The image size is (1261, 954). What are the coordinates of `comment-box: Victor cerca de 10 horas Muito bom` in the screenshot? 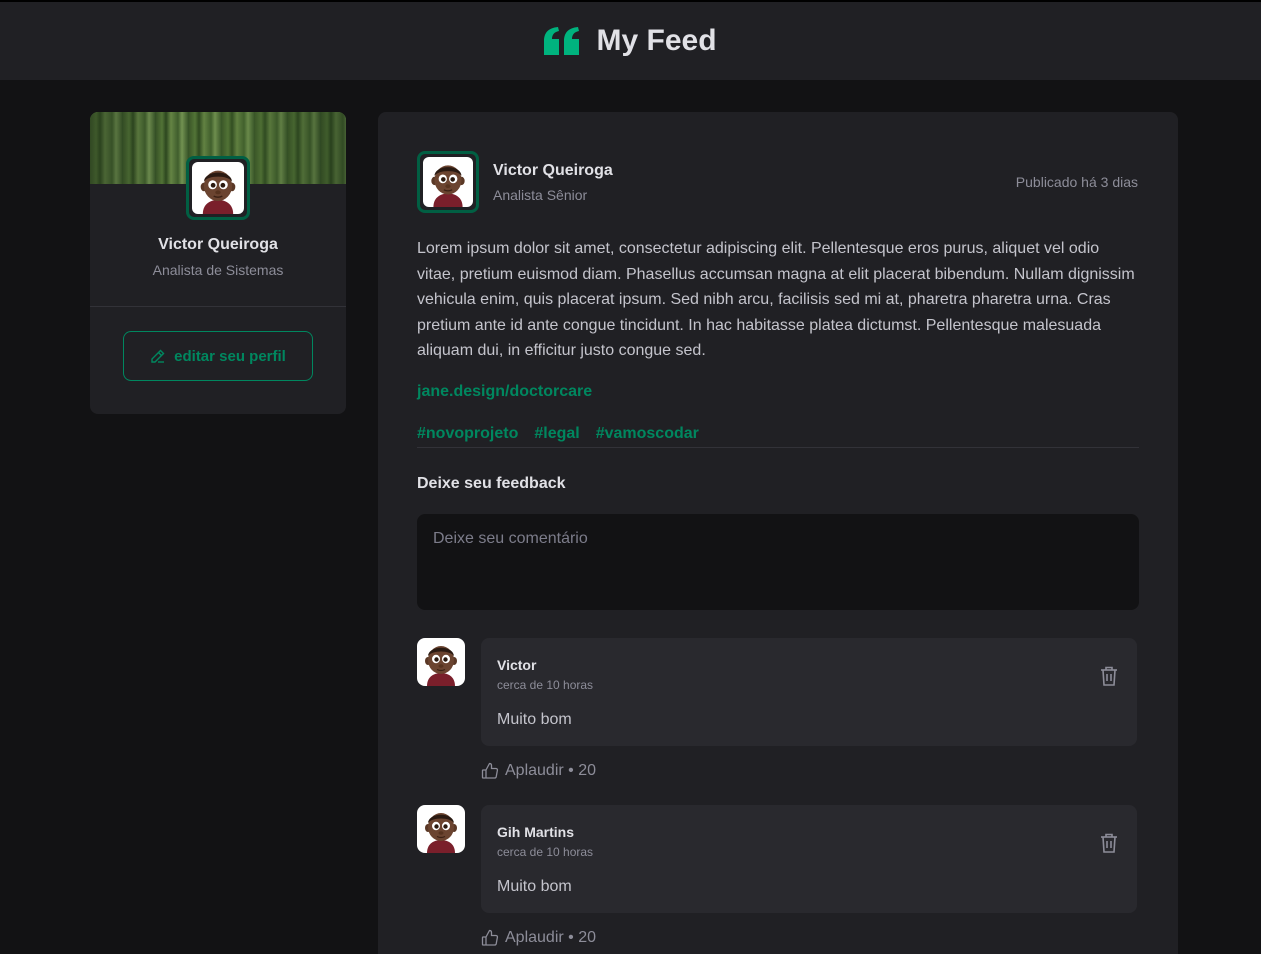 It's located at (809, 692).